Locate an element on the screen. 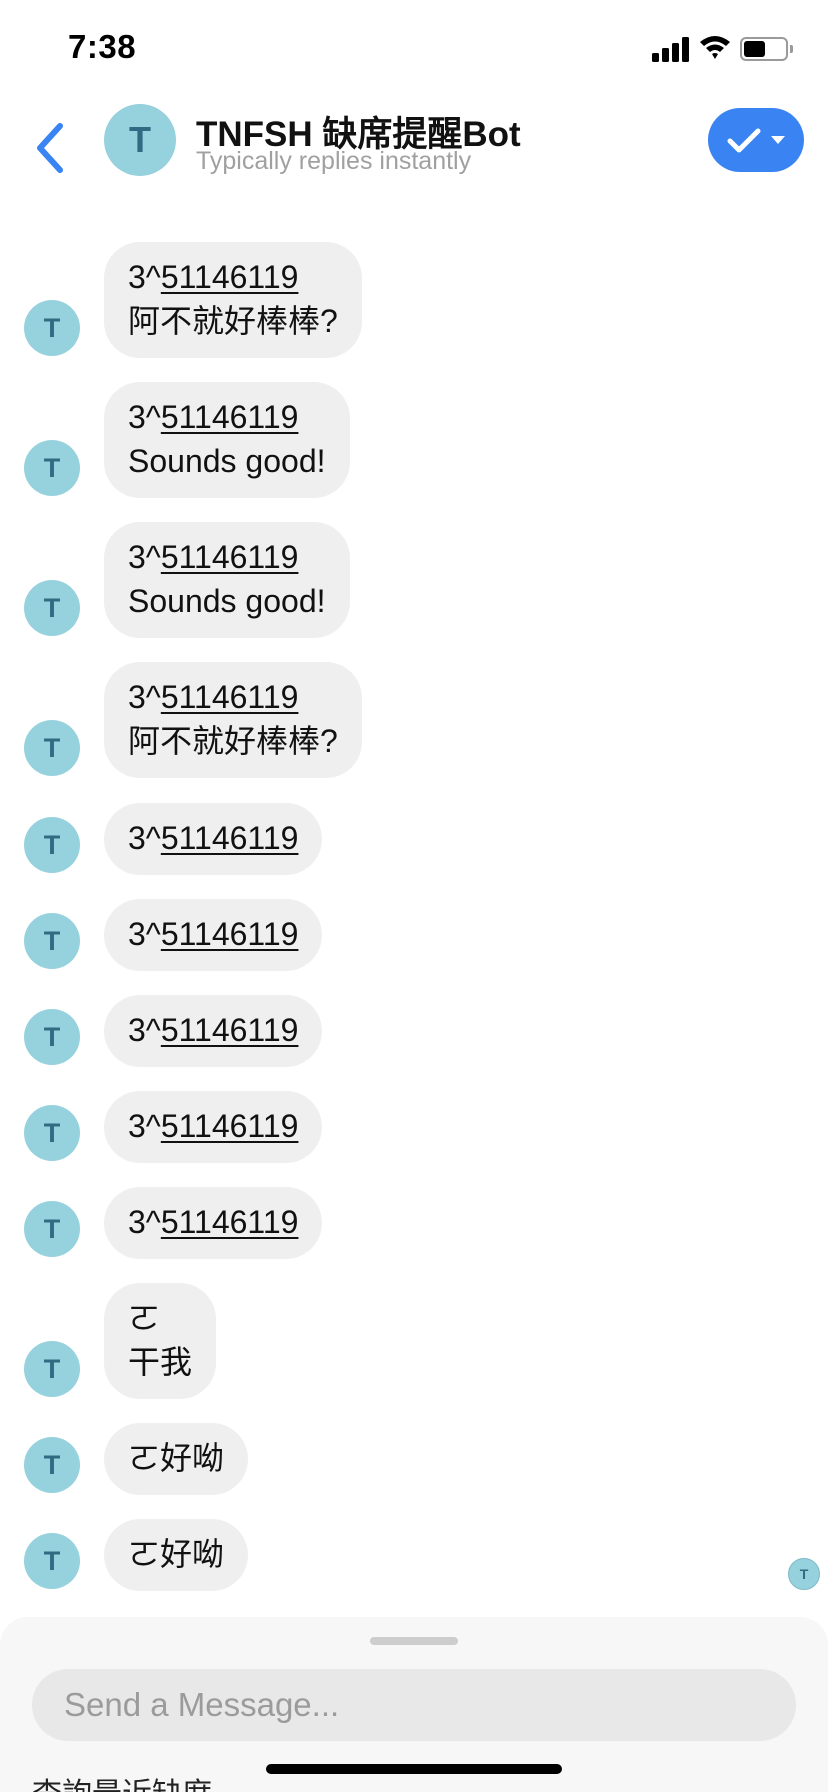 The width and height of the screenshot is (828, 1792). status-time: 7:38 is located at coordinates (102, 46).